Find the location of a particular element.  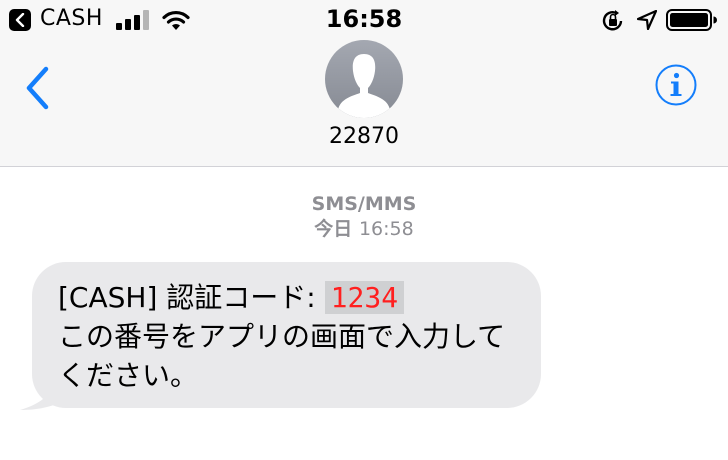

verification-code: 1234 is located at coordinates (364, 297).